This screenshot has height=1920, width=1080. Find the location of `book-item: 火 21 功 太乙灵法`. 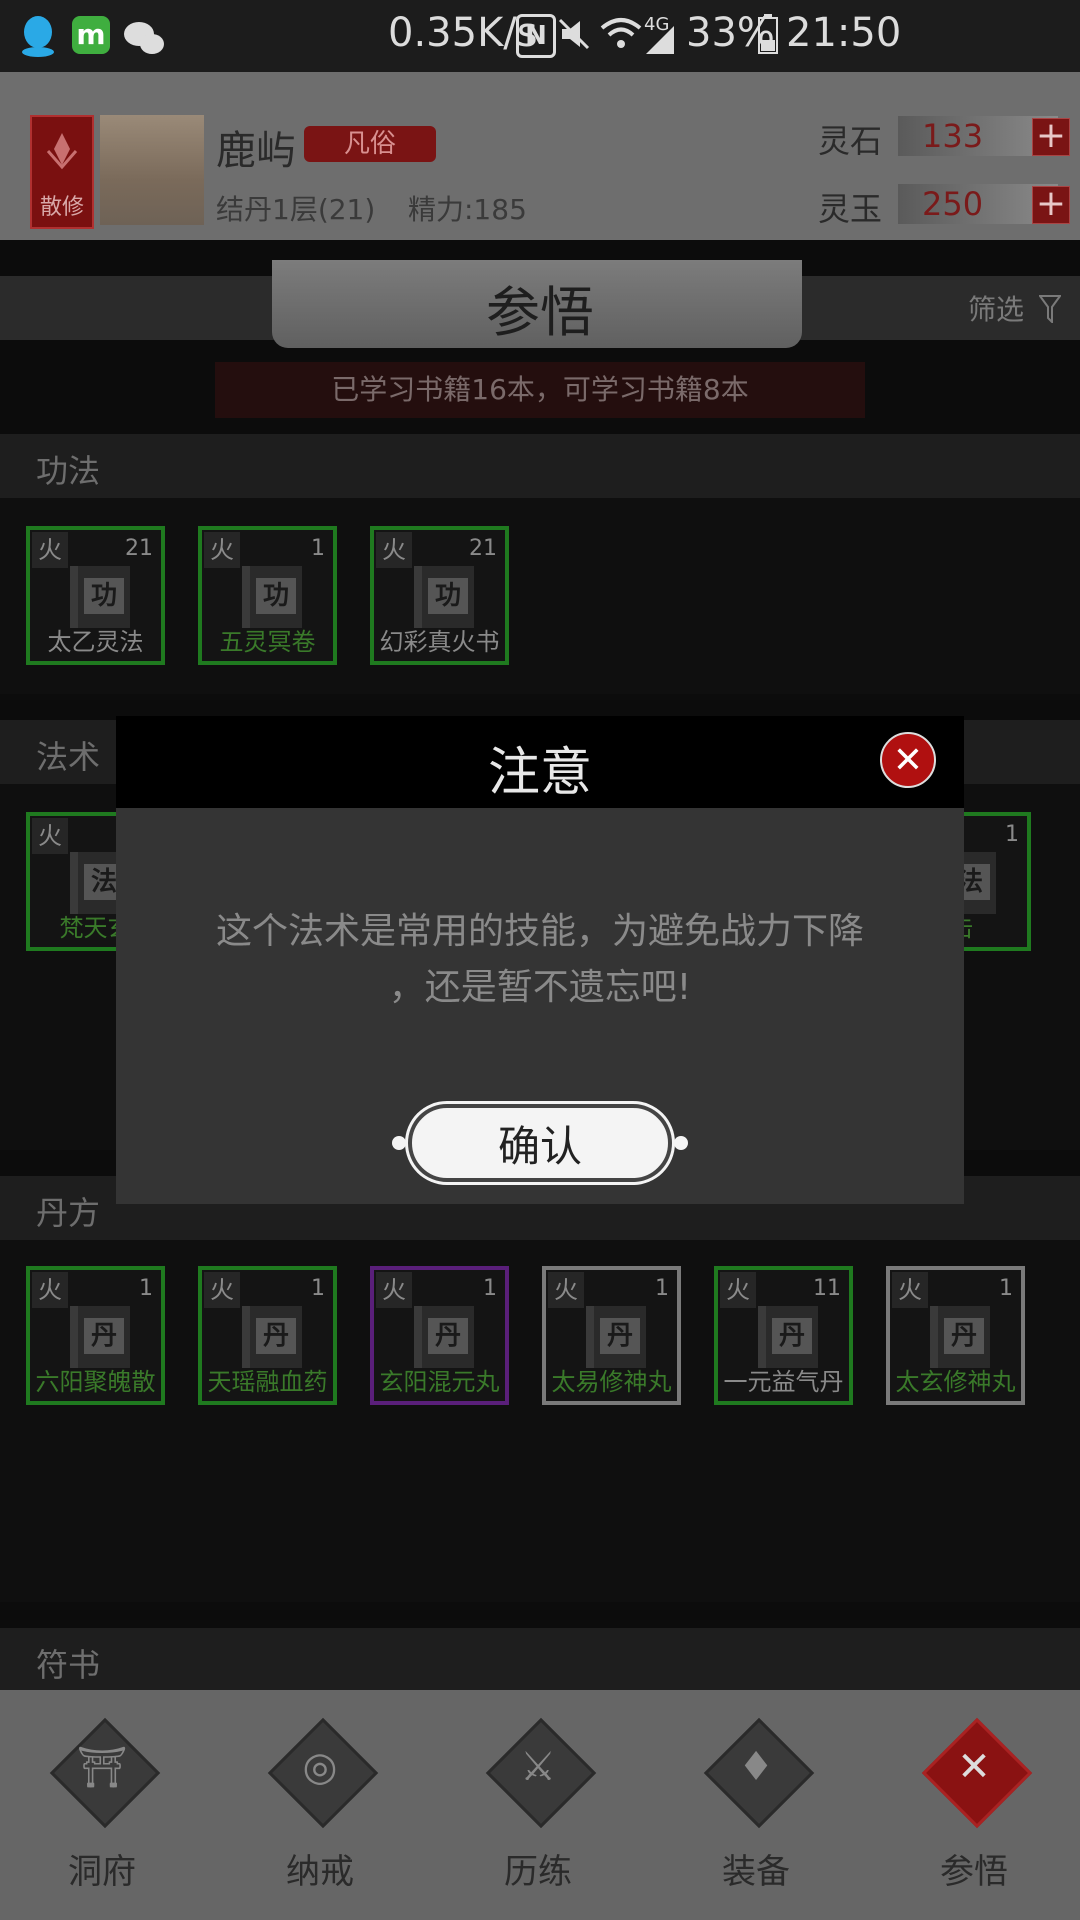

book-item: 火 21 功 太乙灵法 is located at coordinates (95, 595).